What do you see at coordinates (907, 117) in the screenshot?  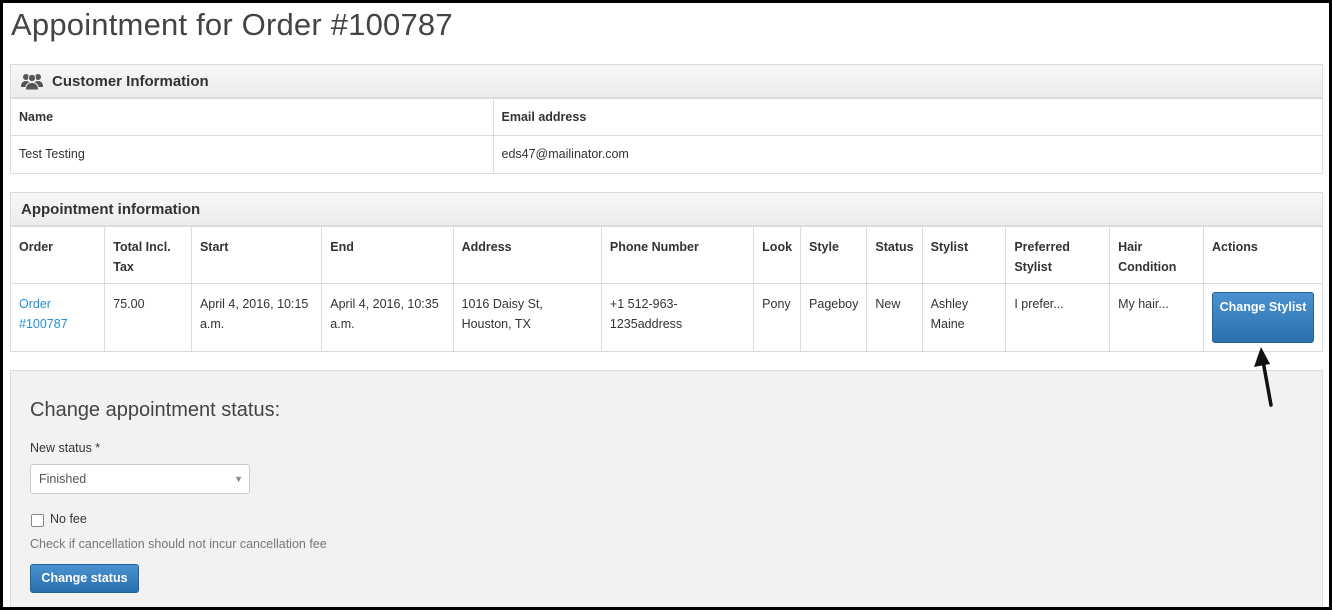 I see `col-email: Email address` at bounding box center [907, 117].